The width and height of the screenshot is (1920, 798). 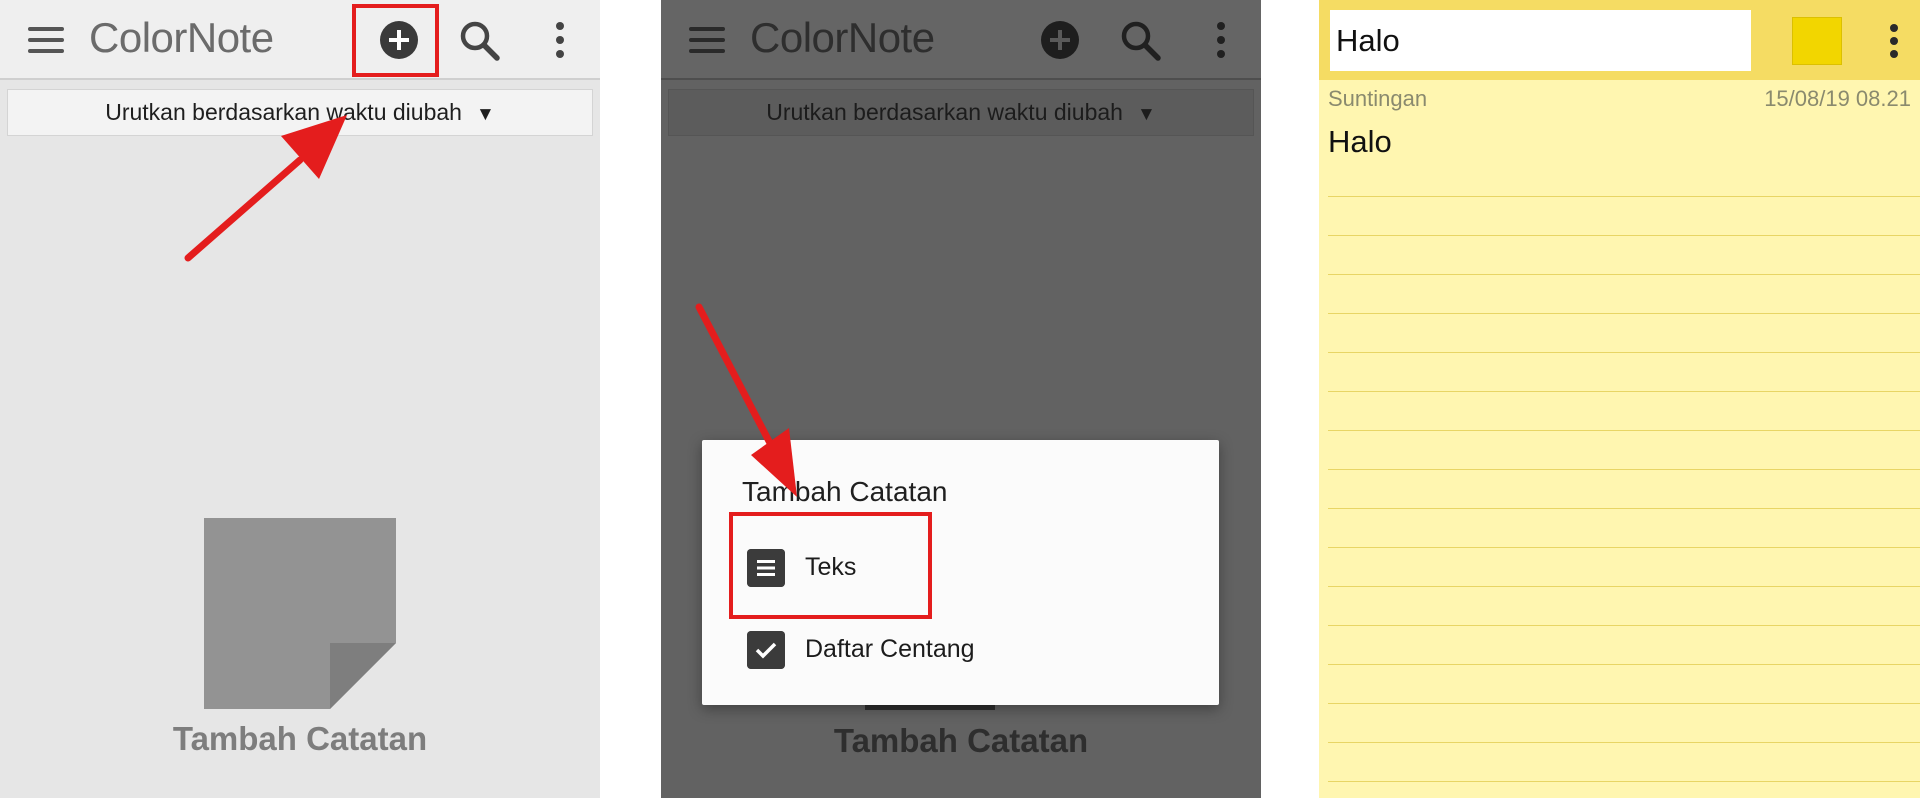 I want to click on note-body-text: Halo, so click(x=1360, y=142).